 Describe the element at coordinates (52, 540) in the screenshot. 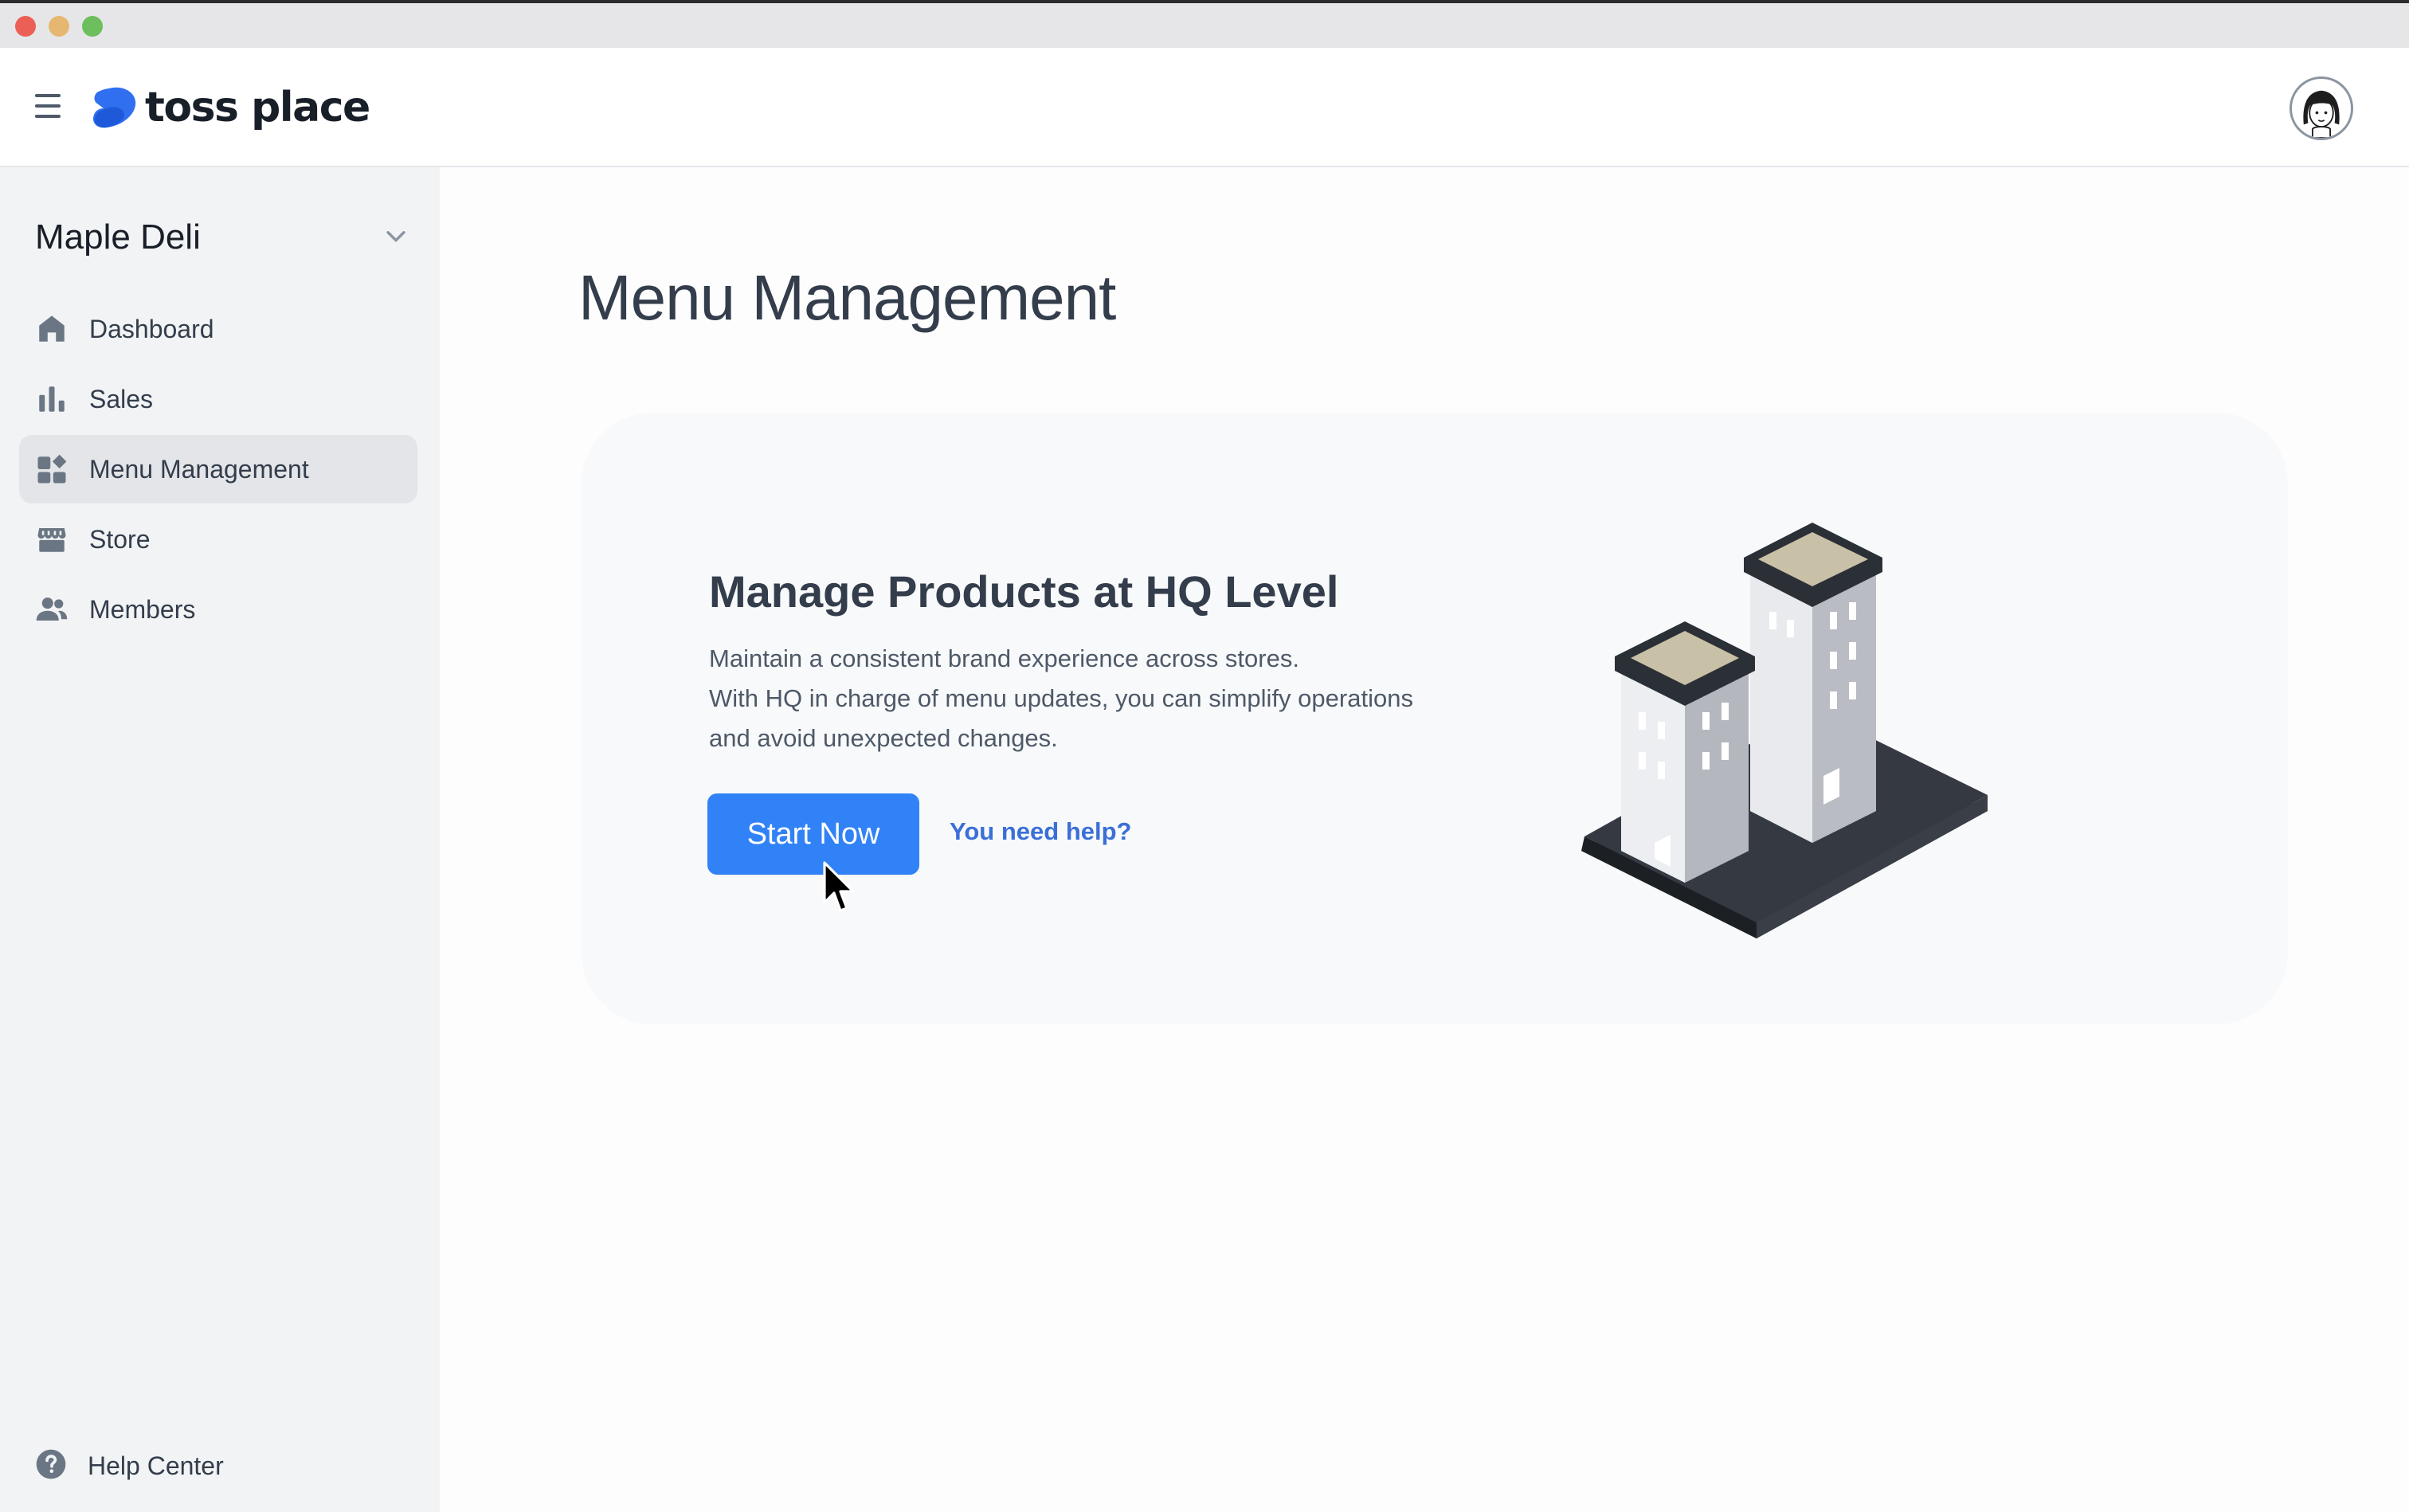

I see `storefront-icon` at that location.